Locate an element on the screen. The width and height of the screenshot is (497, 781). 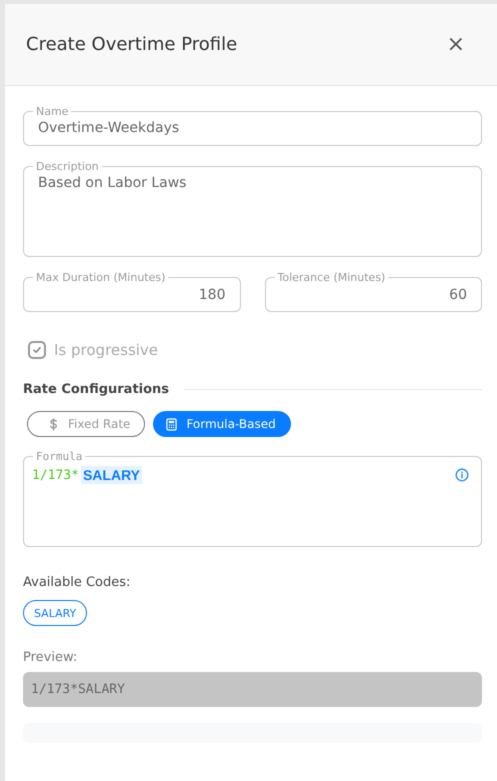
dollar-icon is located at coordinates (53, 424).